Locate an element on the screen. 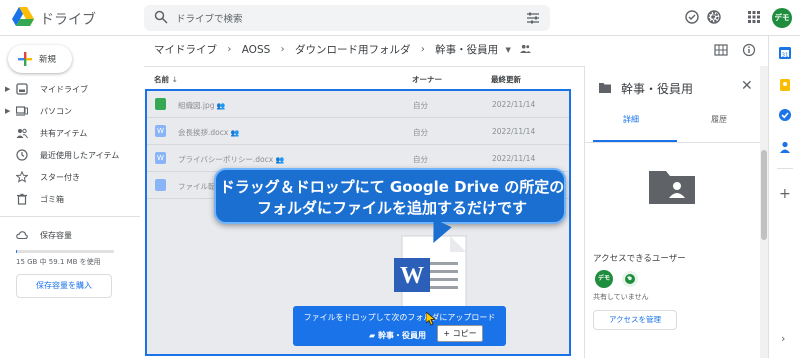 This screenshot has width=800, height=358. svg-text: W is located at coordinates (412, 276).